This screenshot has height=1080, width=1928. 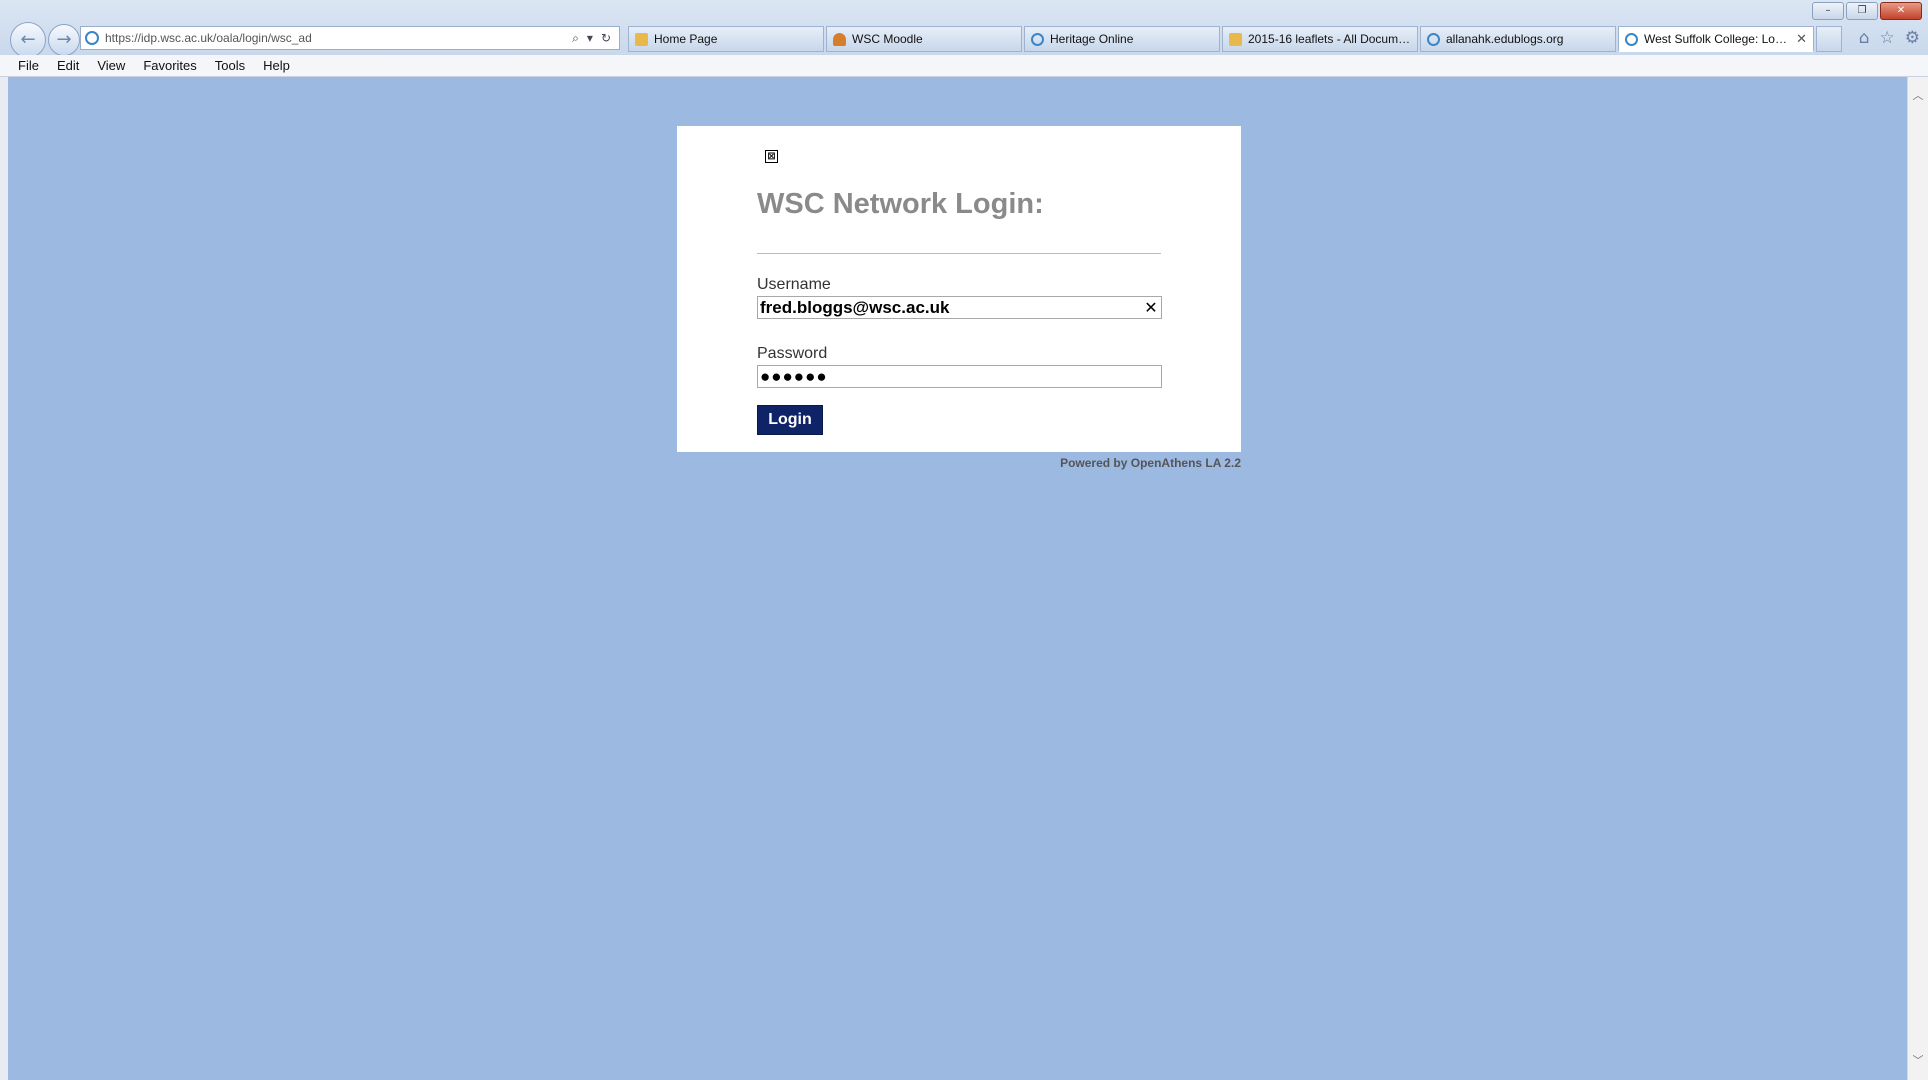 What do you see at coordinates (964, 66) in the screenshot?
I see `menu-bar: File Edit View Favorites Tools Help` at bounding box center [964, 66].